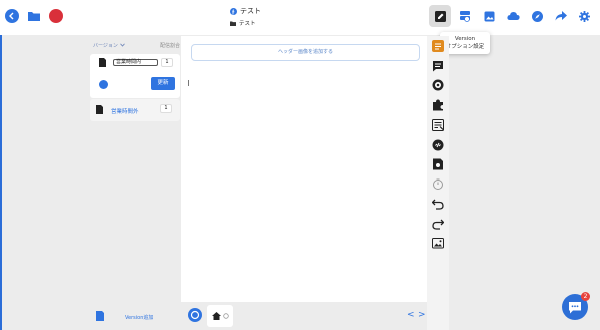  I want to click on chat-bubble-icon, so click(575, 307).